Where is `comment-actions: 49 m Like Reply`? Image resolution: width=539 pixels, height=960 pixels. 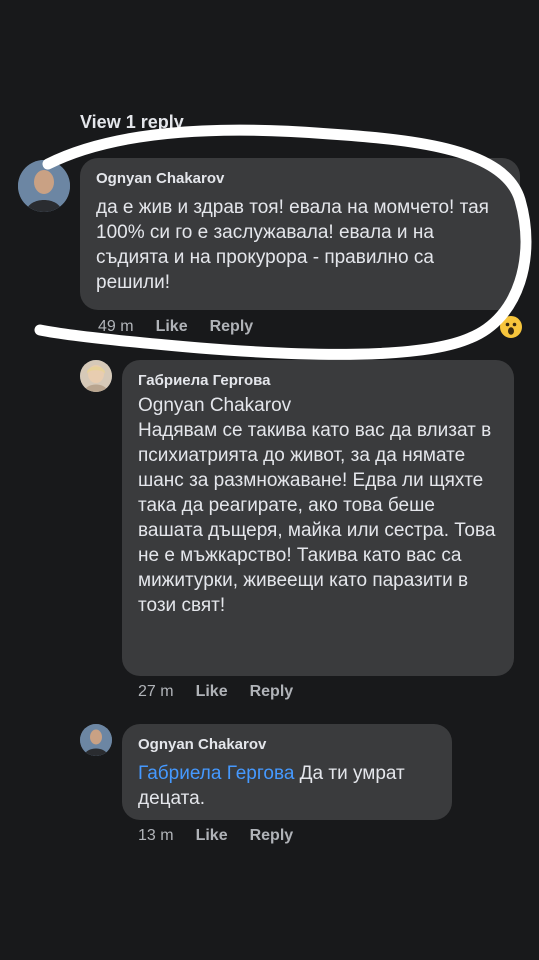 comment-actions: 49 m Like Reply is located at coordinates (175, 327).